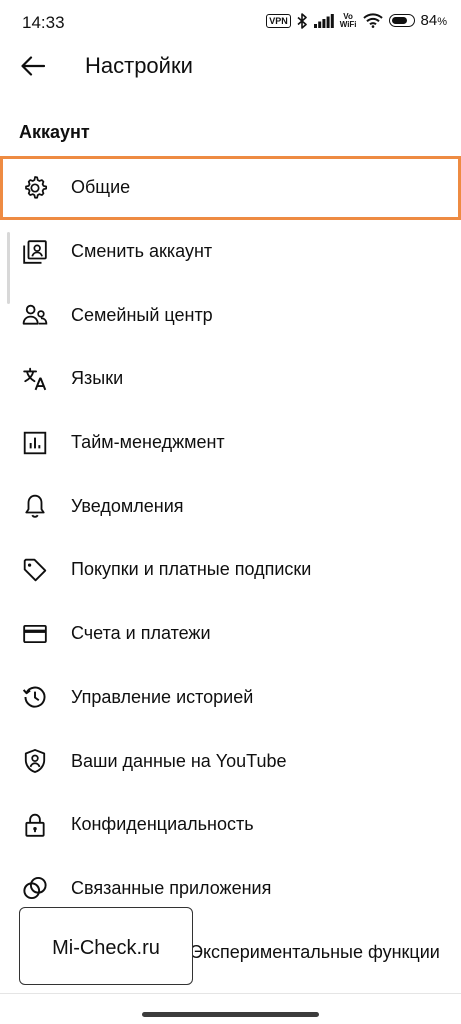  I want to click on settings-item-billing: Счета и платежи, so click(230, 634).